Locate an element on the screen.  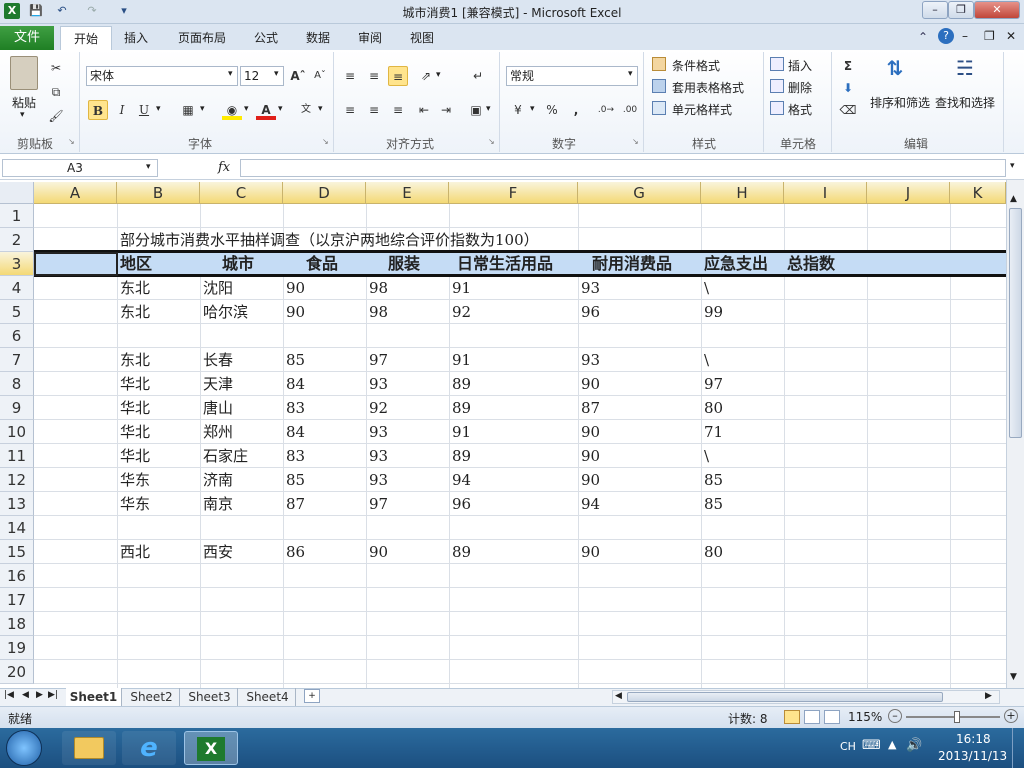
name-box-dropdown-icon: ▾ is located at coordinates (148, 167).